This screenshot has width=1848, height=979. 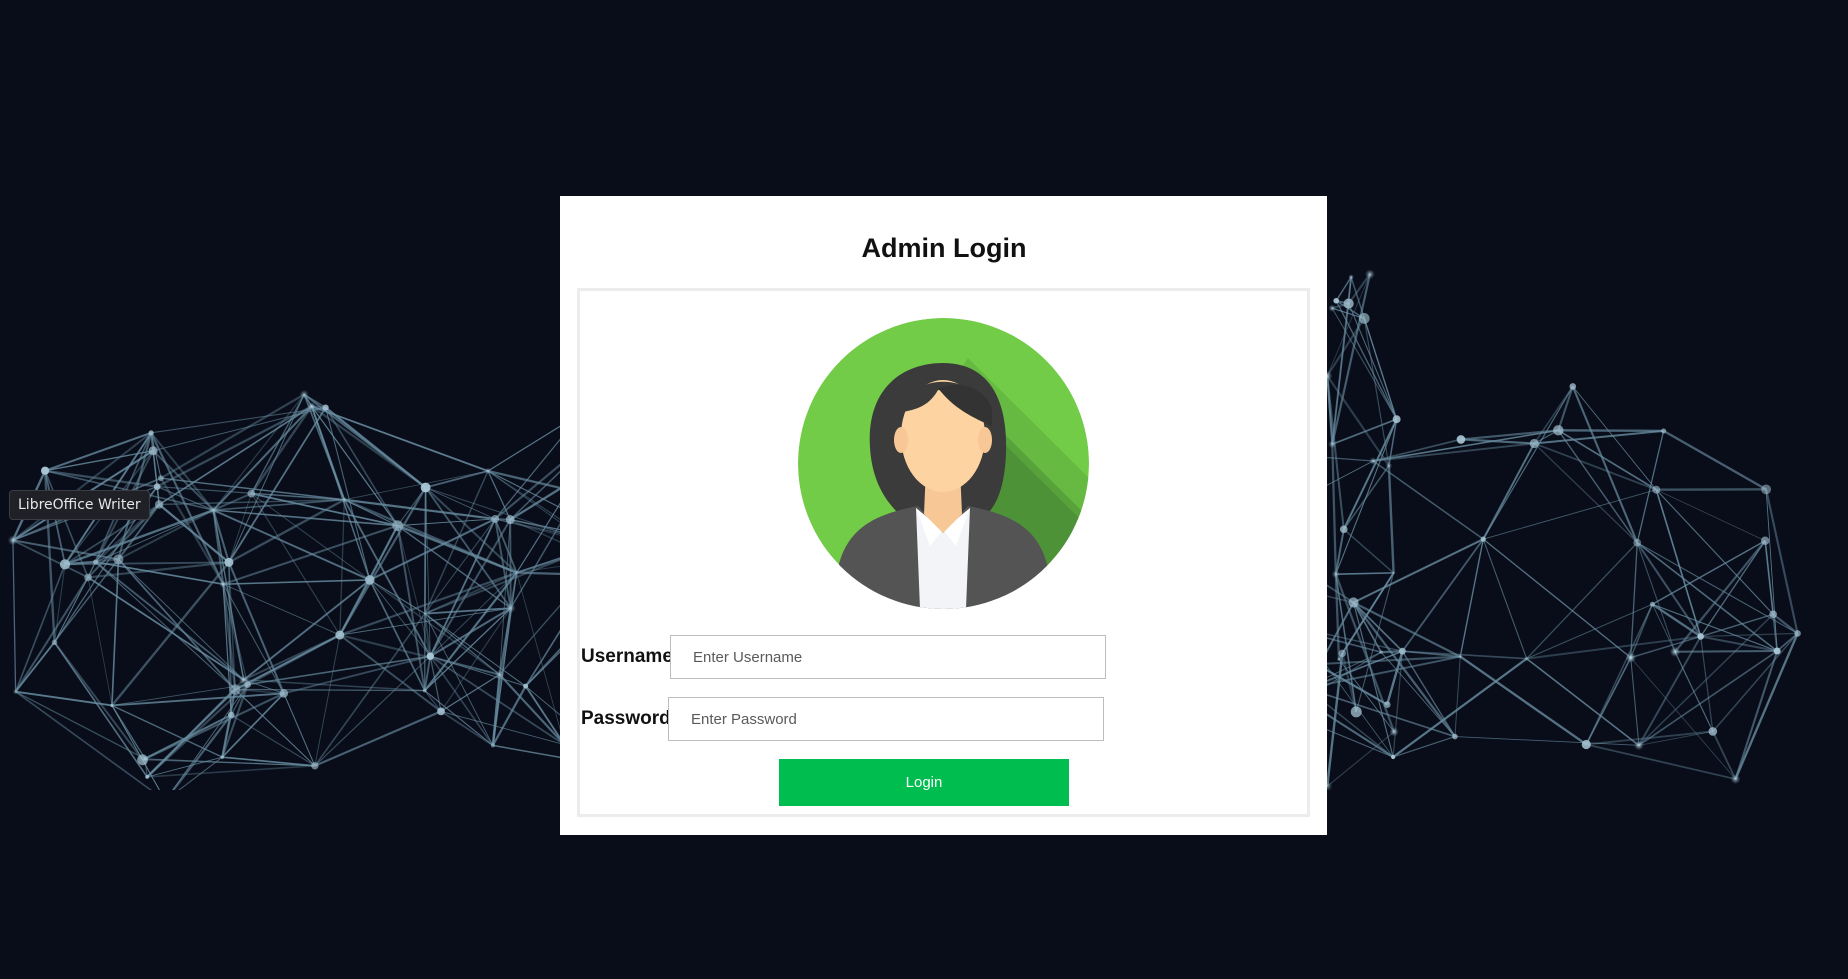 I want to click on username-input, so click(x=888, y=657).